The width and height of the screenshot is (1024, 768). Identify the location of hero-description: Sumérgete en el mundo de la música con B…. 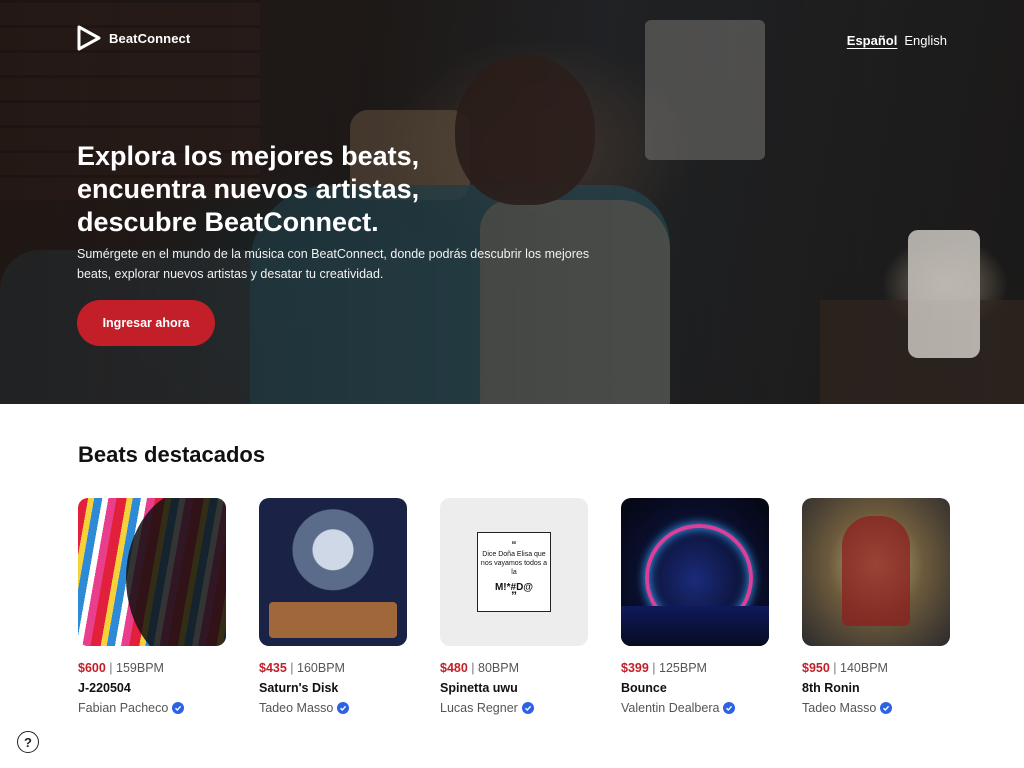
(333, 264).